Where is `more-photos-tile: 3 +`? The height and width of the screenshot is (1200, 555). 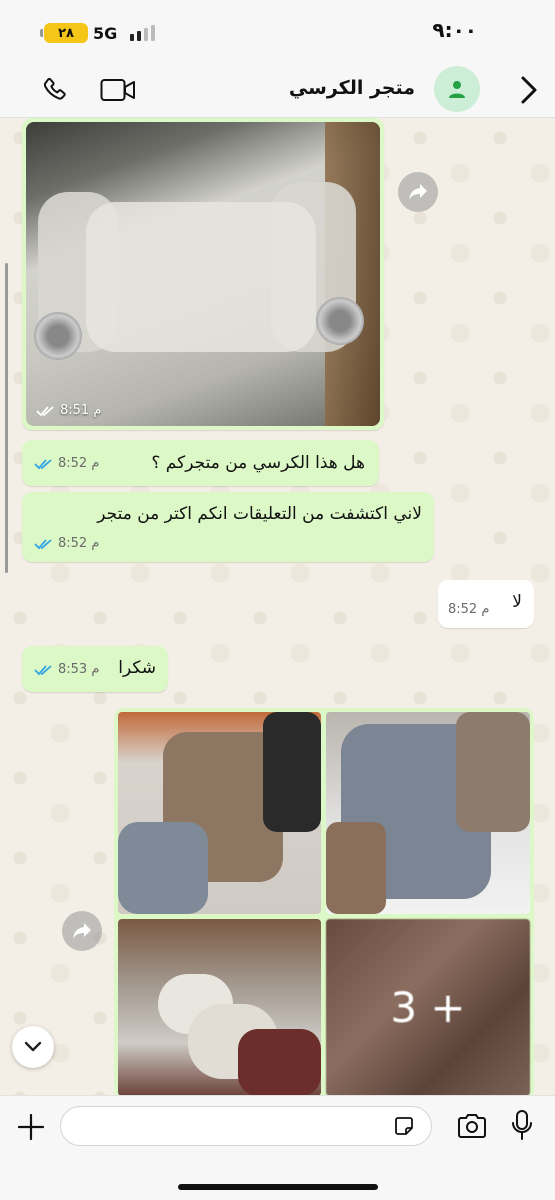 more-photos-tile: 3 + is located at coordinates (428, 1007).